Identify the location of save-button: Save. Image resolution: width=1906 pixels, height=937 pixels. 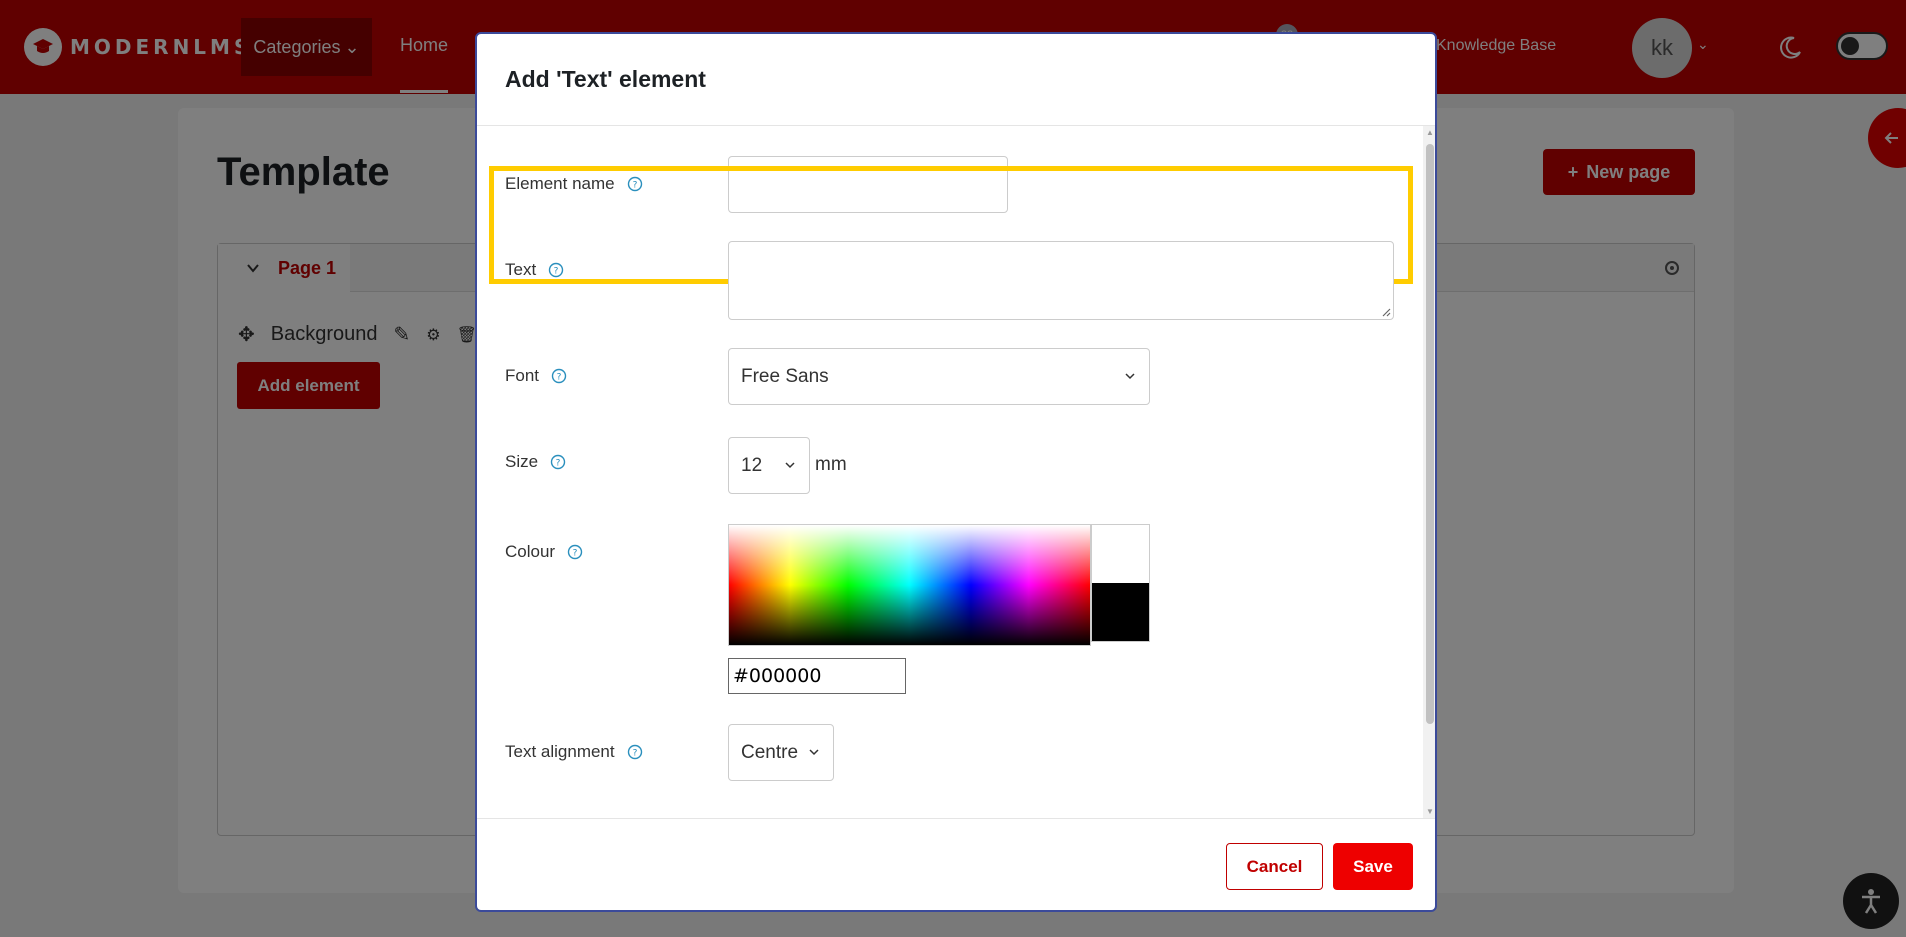
(1373, 866).